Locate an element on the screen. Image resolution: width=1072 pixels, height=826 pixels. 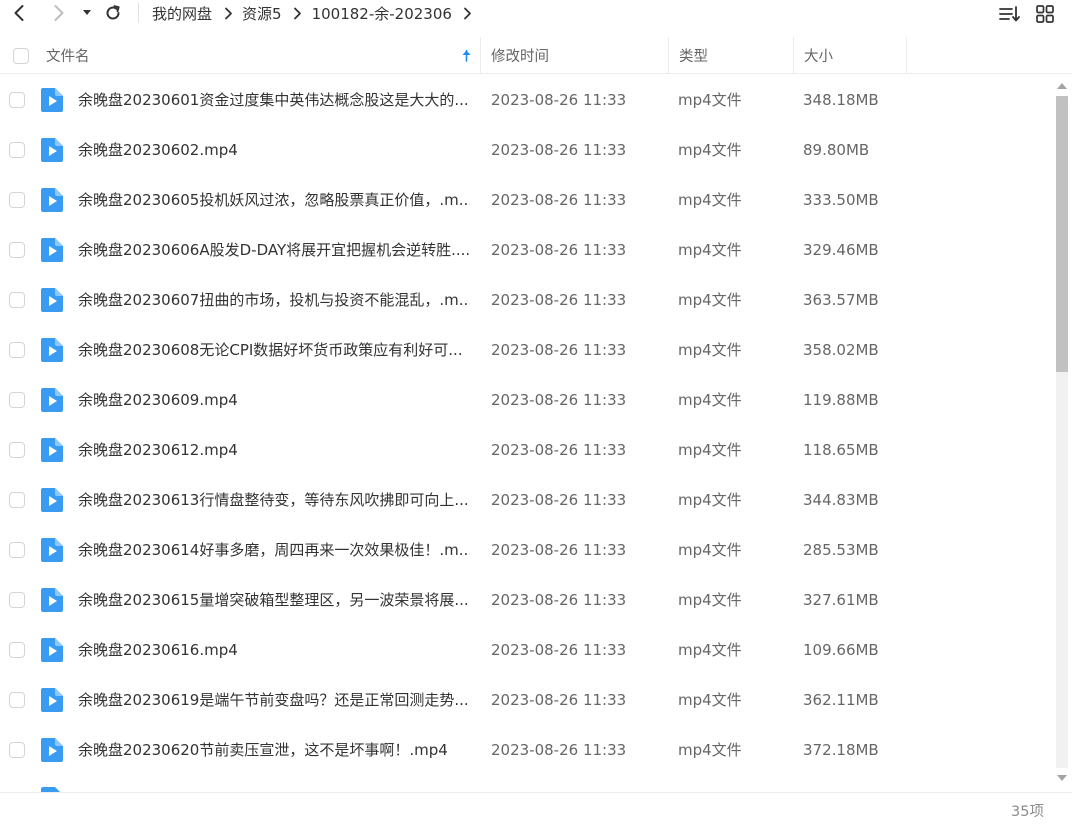
file-name: 余晚盘20230602.mp4 is located at coordinates (274, 150).